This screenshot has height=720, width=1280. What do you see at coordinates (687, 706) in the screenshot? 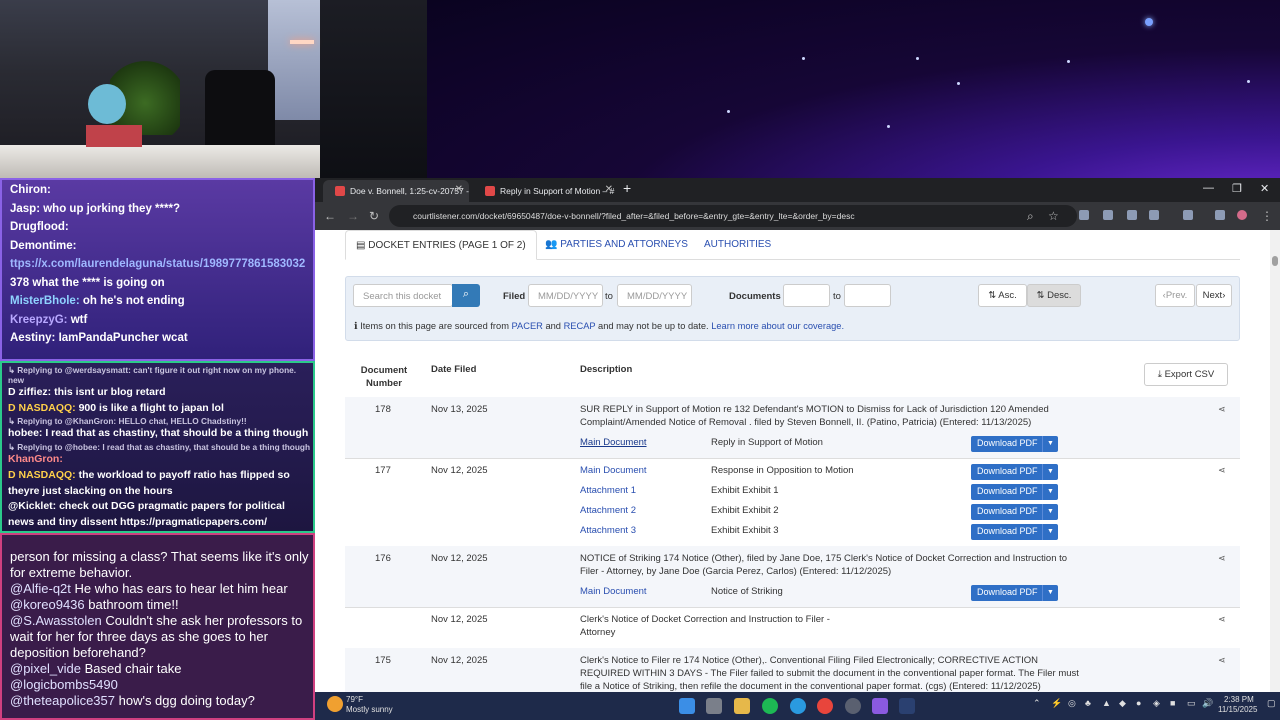
I see `start-windows-icon` at bounding box center [687, 706].